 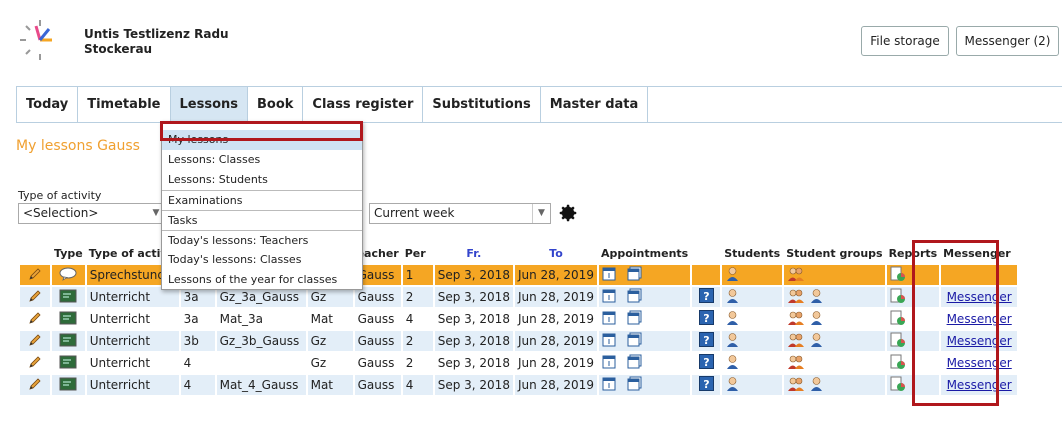 What do you see at coordinates (460, 213) in the screenshot?
I see `period-select: Current week ▼` at bounding box center [460, 213].